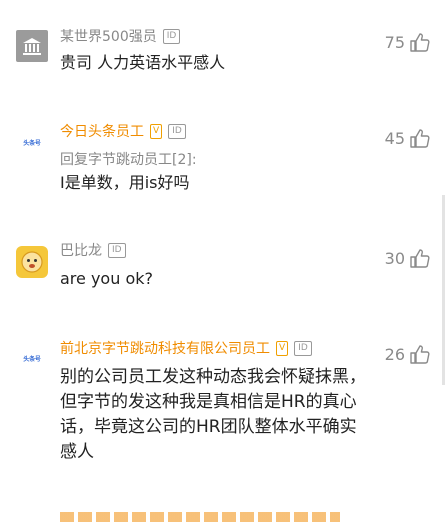 The image size is (445, 522). I want to click on like-count: 75, so click(394, 42).